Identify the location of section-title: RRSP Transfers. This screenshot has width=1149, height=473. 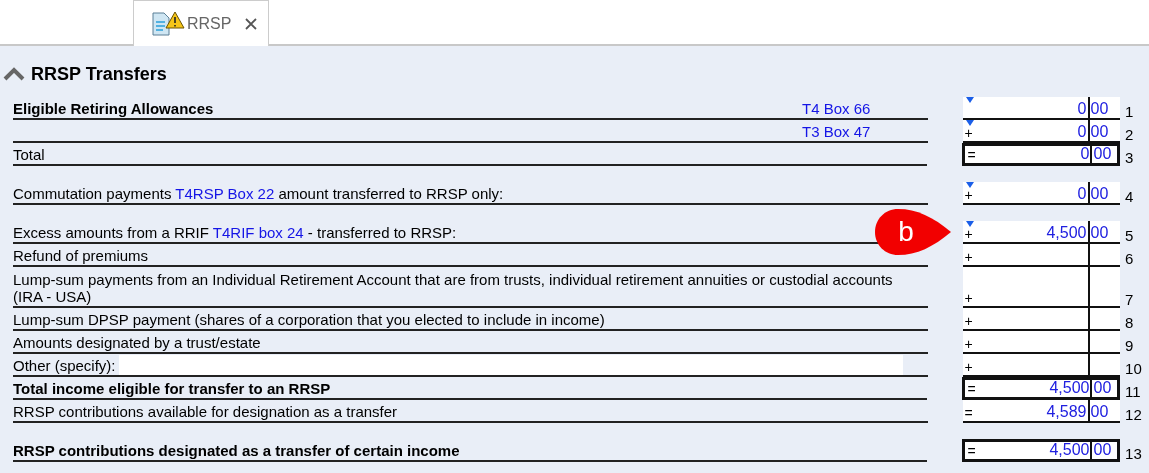
(99, 74).